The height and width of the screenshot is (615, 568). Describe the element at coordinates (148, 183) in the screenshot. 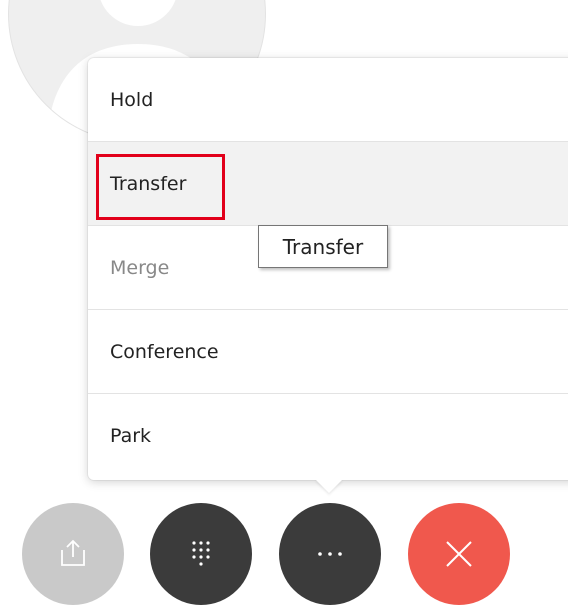

I see `menu-item-label: Transfer` at that location.